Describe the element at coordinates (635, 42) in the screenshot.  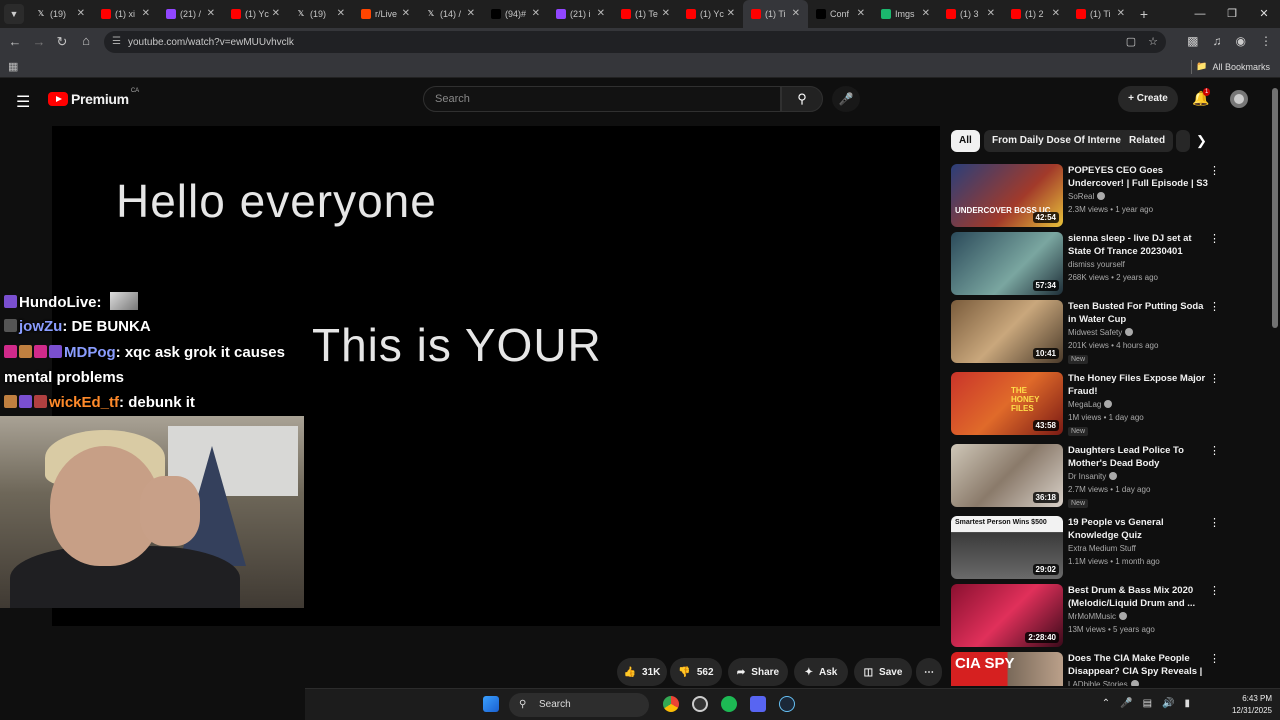
I see `url-bar: ☰ youtube.com/watch?v=ewMUUvhvclk ▢ ☆` at that location.